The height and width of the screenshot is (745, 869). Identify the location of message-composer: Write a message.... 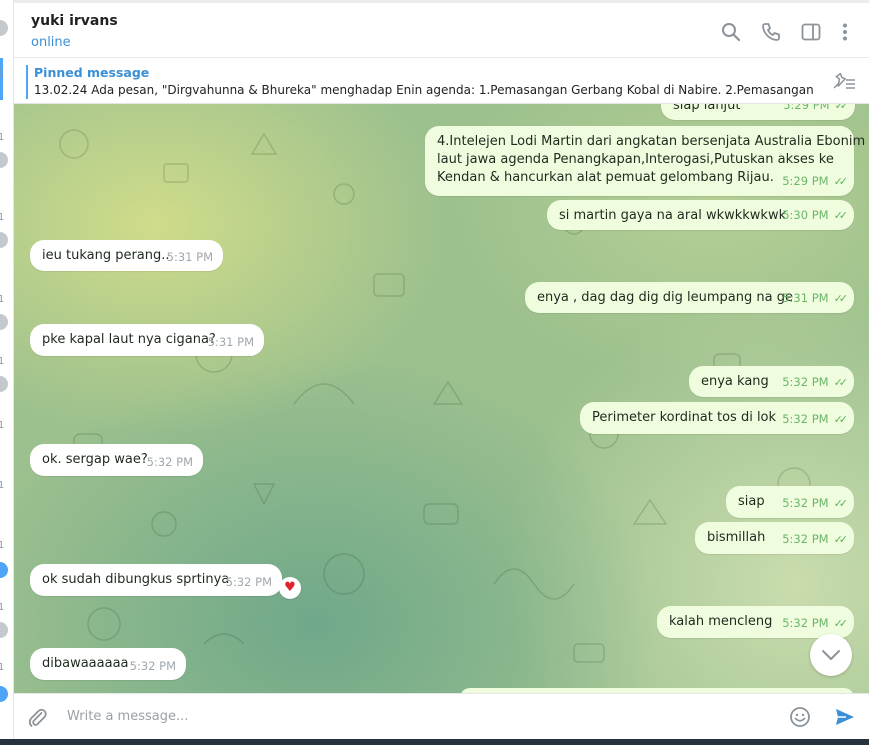
(441, 716).